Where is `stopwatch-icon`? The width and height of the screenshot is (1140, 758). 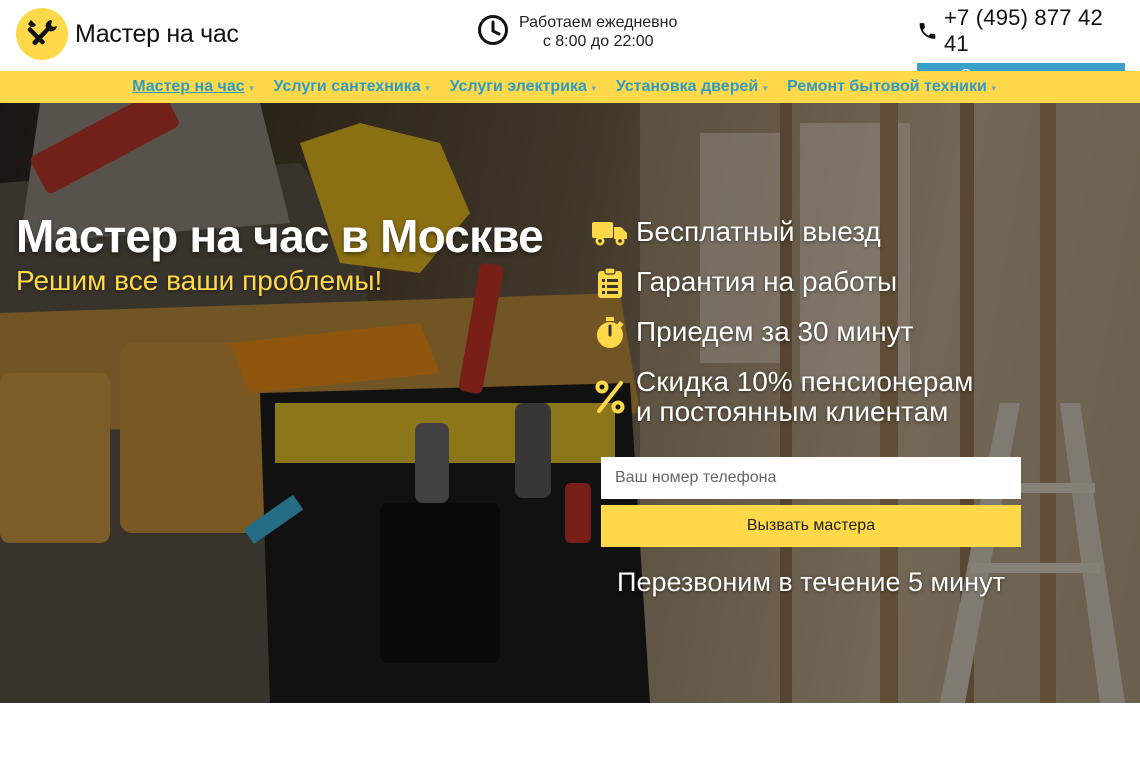
stopwatch-icon is located at coordinates (610, 332).